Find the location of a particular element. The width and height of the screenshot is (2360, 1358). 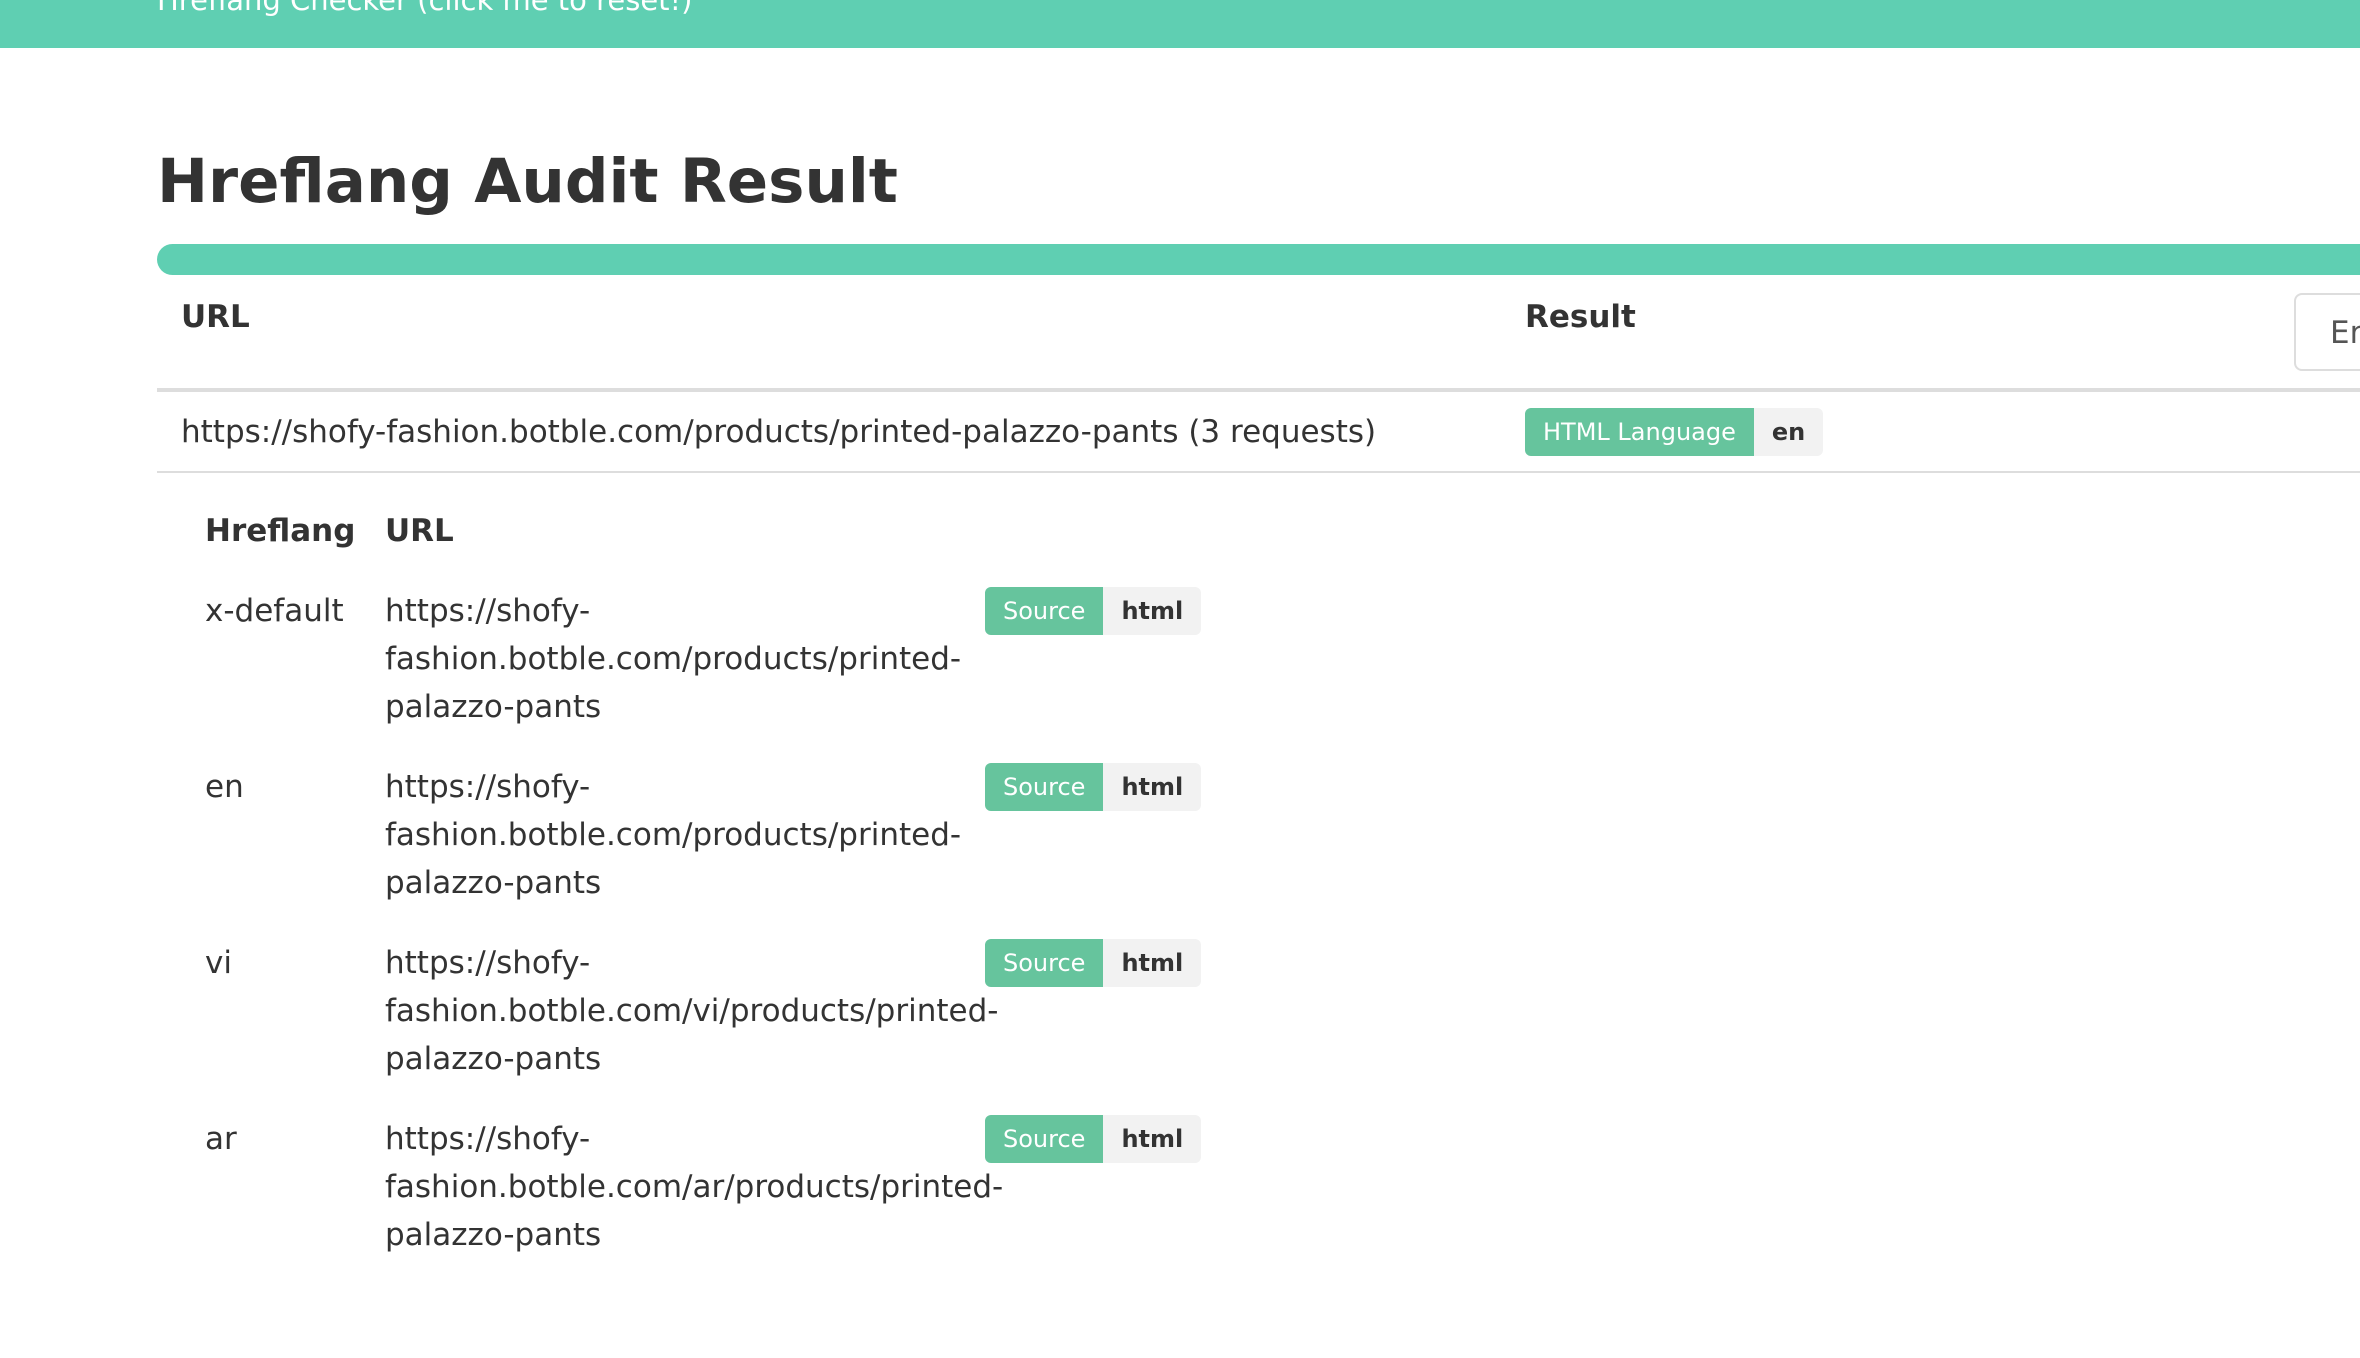

column-header-url: URL is located at coordinates (215, 317).